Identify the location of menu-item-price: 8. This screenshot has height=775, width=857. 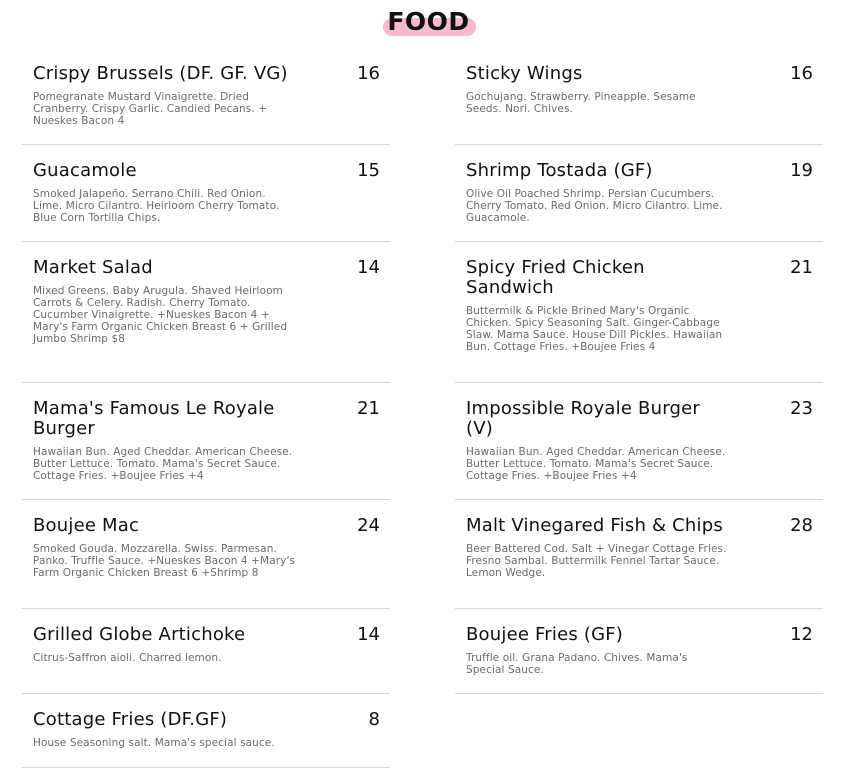
(374, 719).